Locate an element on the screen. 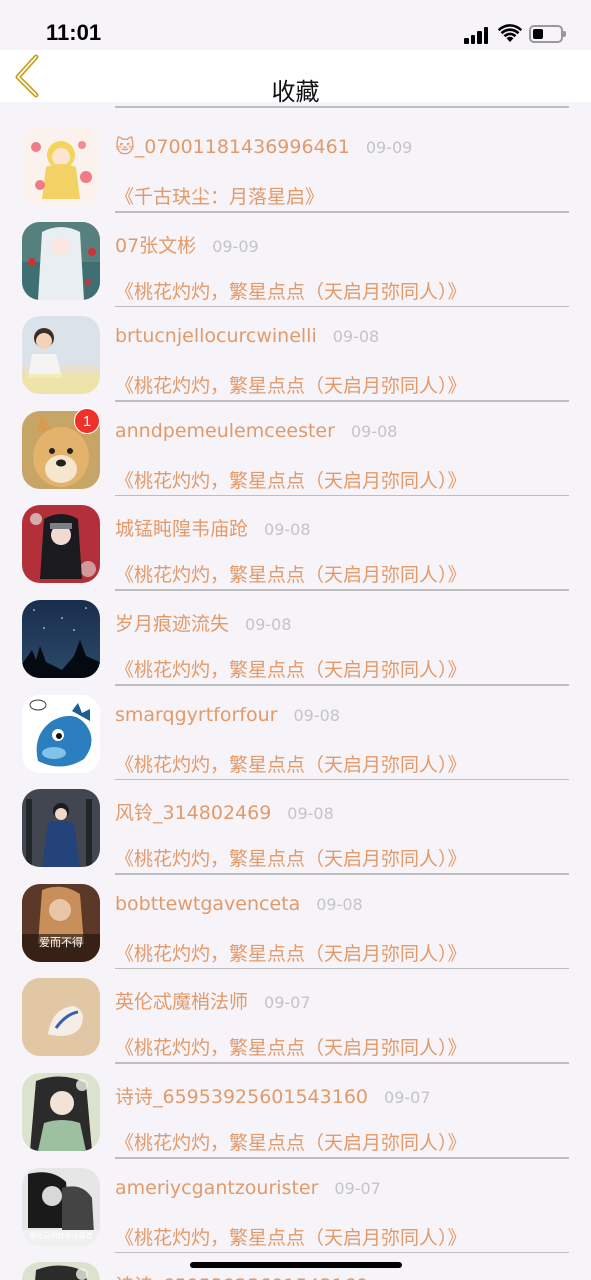  home-indicator is located at coordinates (296, 1265).